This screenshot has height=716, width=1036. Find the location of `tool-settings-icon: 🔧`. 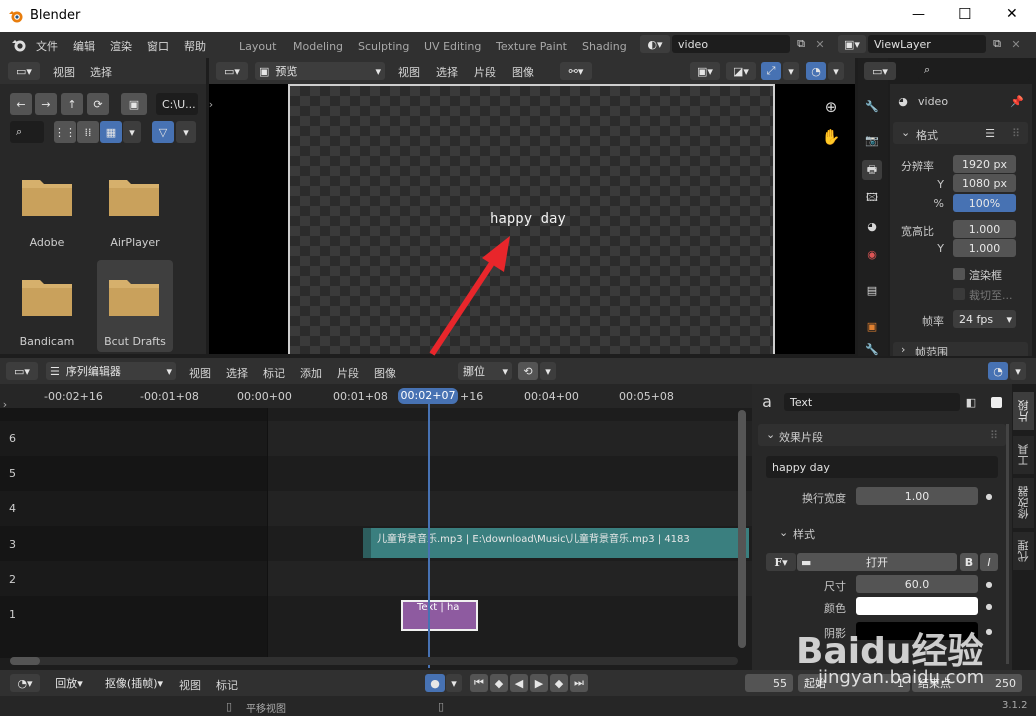

tool-settings-icon: 🔧 is located at coordinates (872, 349).